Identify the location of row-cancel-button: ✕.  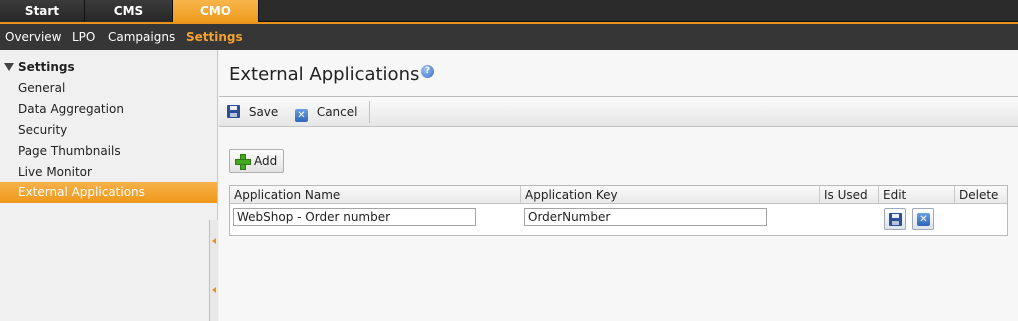
(923, 219).